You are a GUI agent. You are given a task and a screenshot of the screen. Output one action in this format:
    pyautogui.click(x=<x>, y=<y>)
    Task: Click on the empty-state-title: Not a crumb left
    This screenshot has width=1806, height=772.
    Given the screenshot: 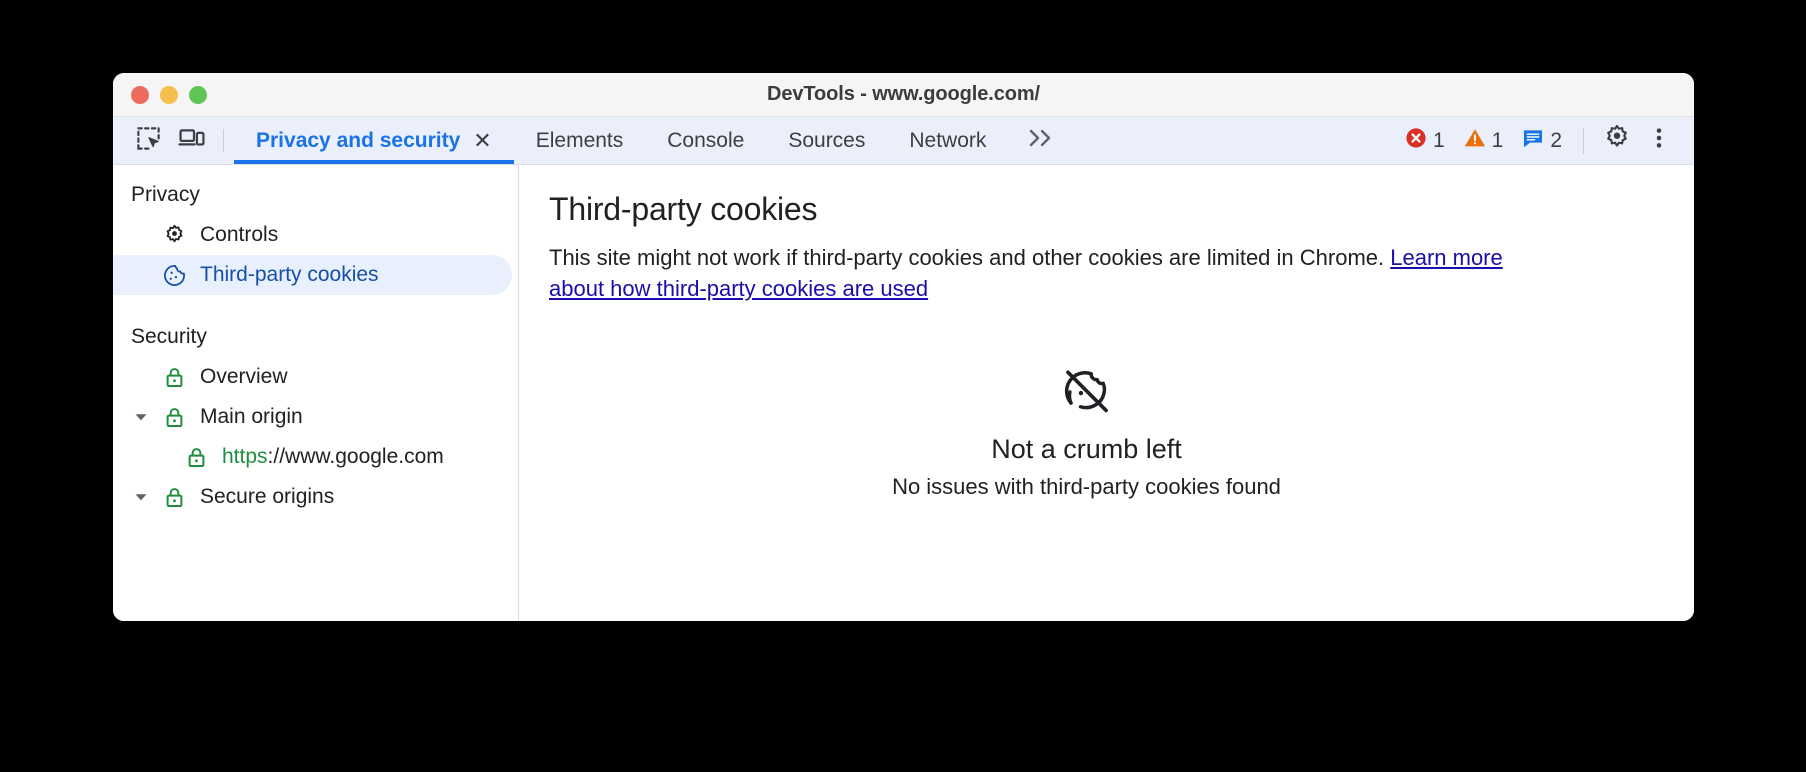 What is the action you would take?
    pyautogui.click(x=1086, y=449)
    